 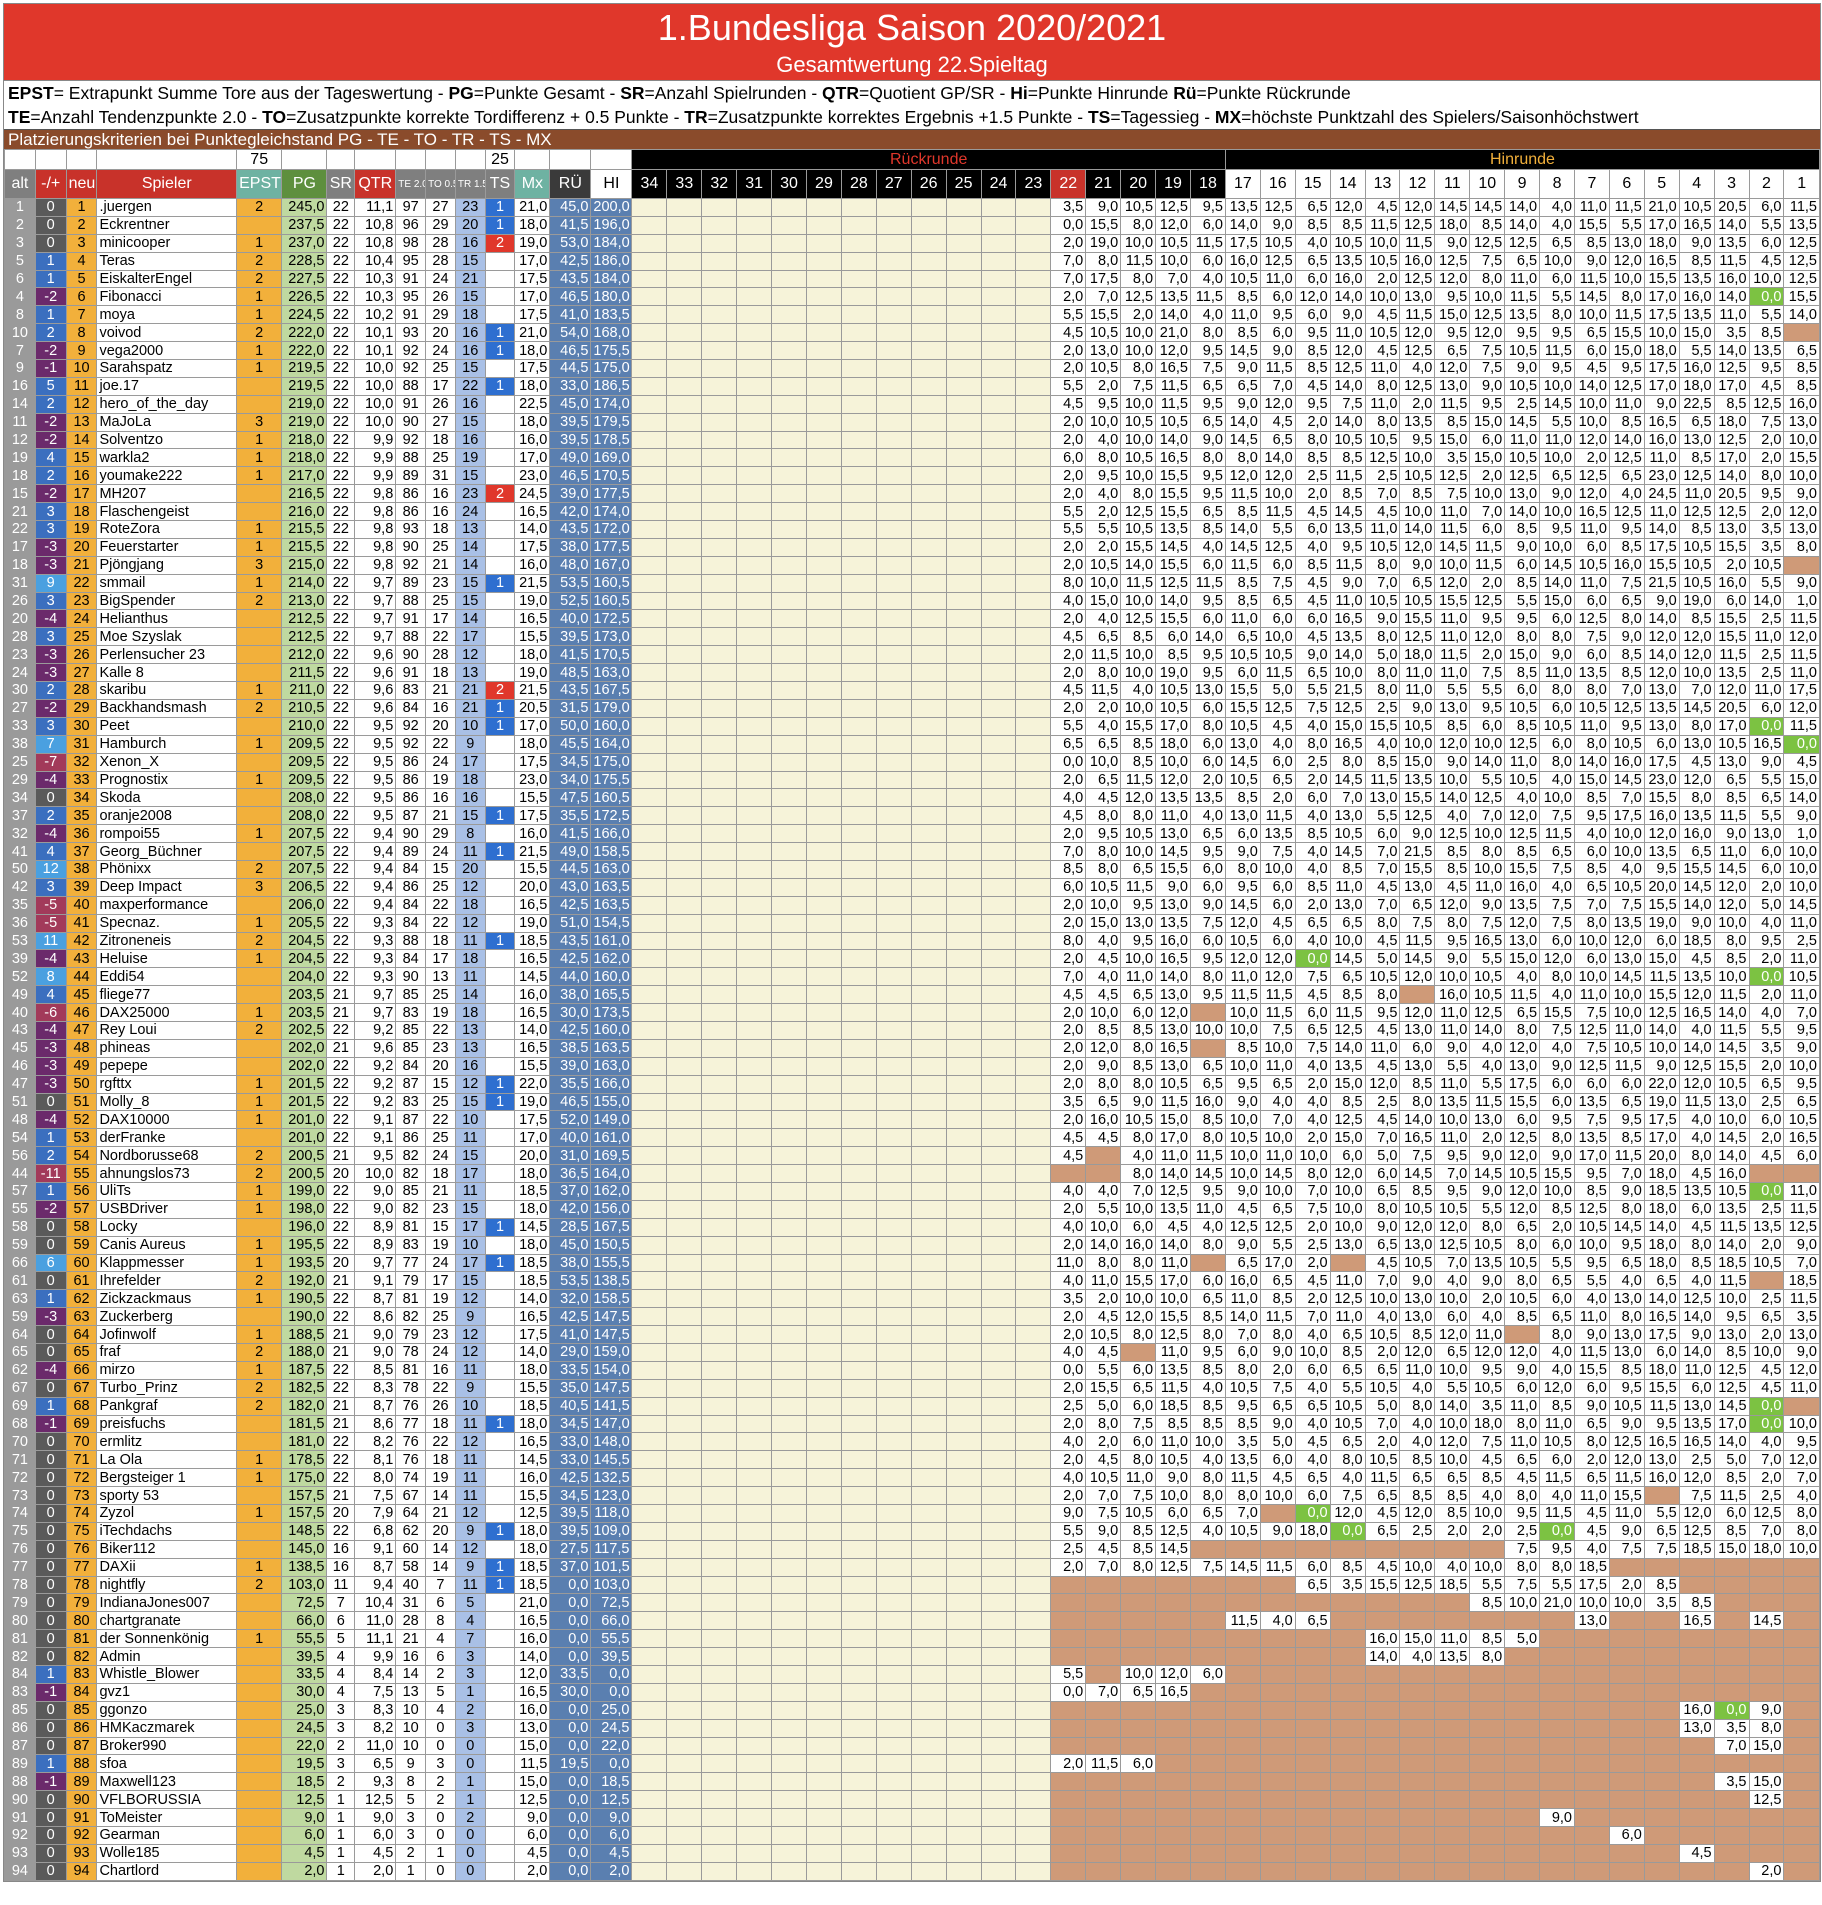 What do you see at coordinates (1347, 404) in the screenshot?
I see `round-score: 7,5` at bounding box center [1347, 404].